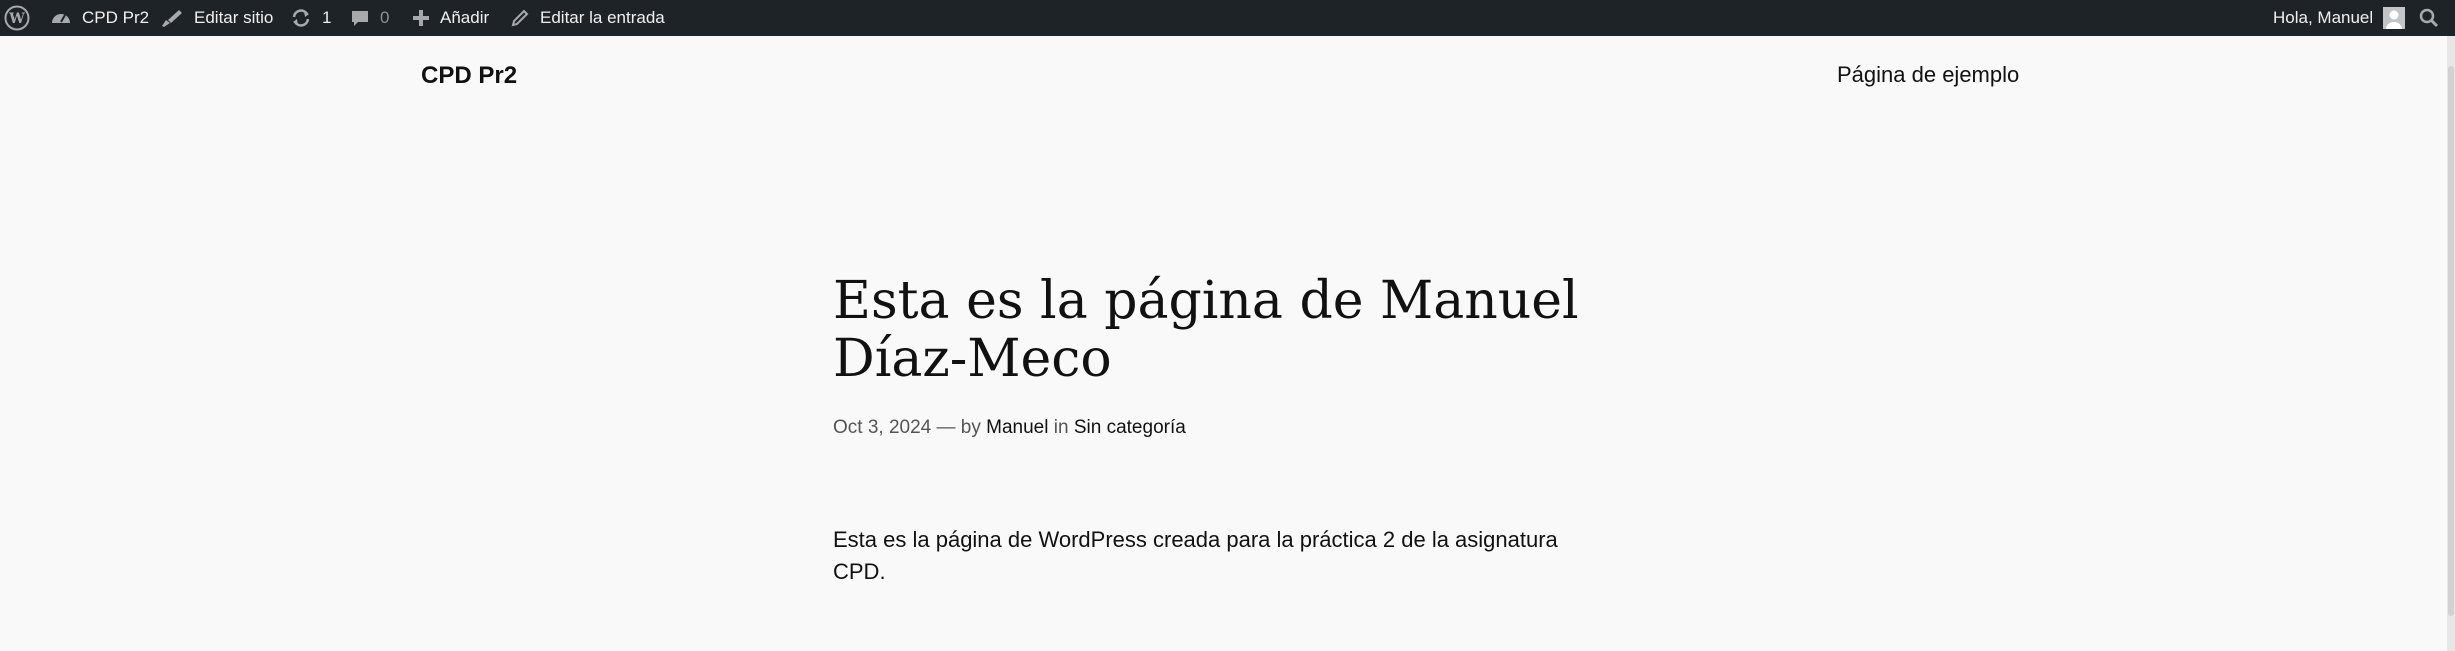 This screenshot has width=2455, height=651. I want to click on nav-item-pagina-de-ejemplo: Página de ejemplo, so click(1928, 75).